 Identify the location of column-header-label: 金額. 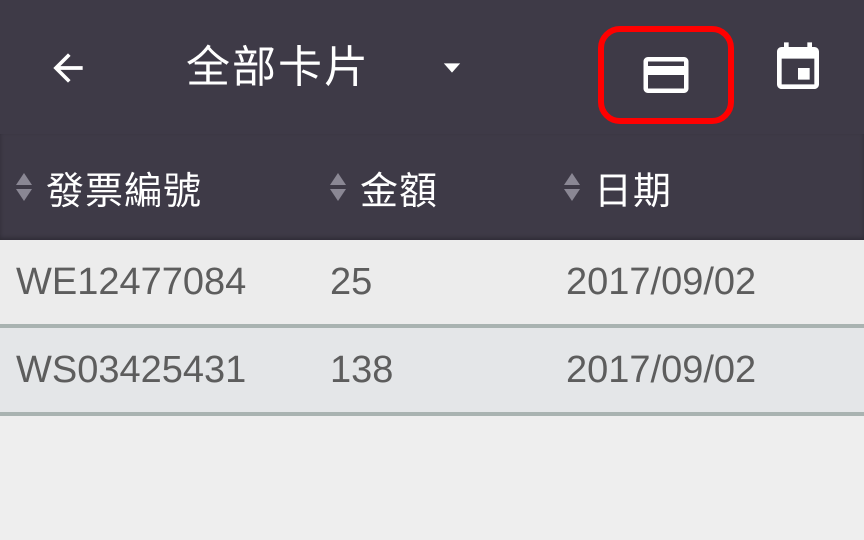
(399, 190).